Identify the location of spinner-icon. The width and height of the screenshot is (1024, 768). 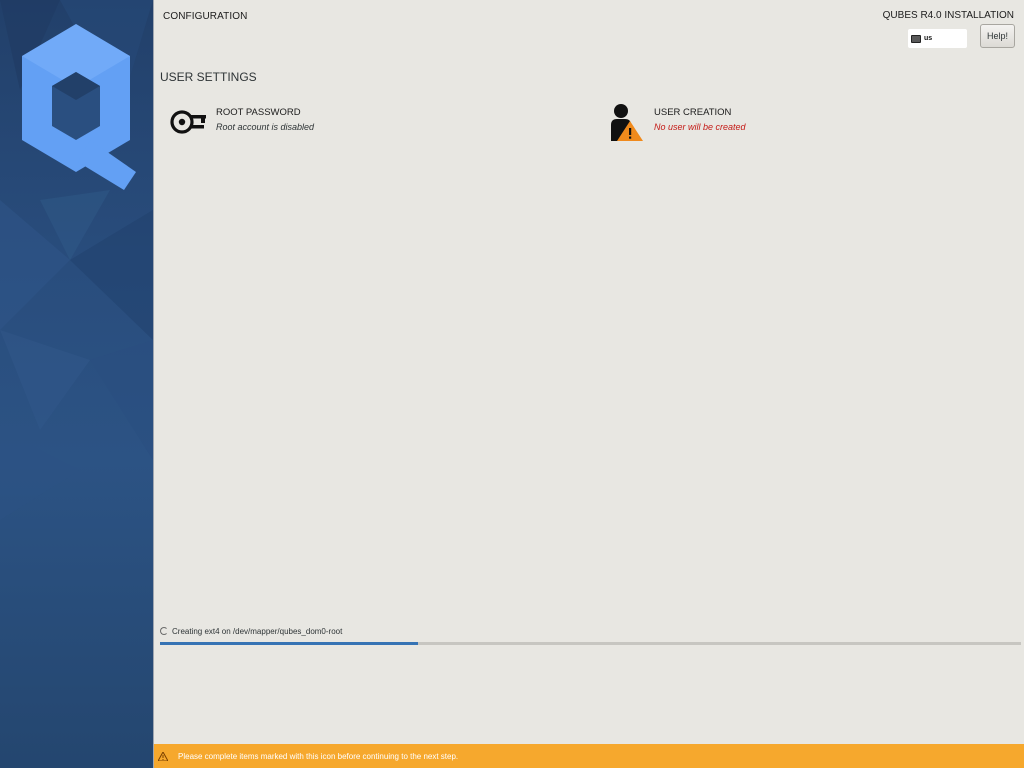
(164, 631).